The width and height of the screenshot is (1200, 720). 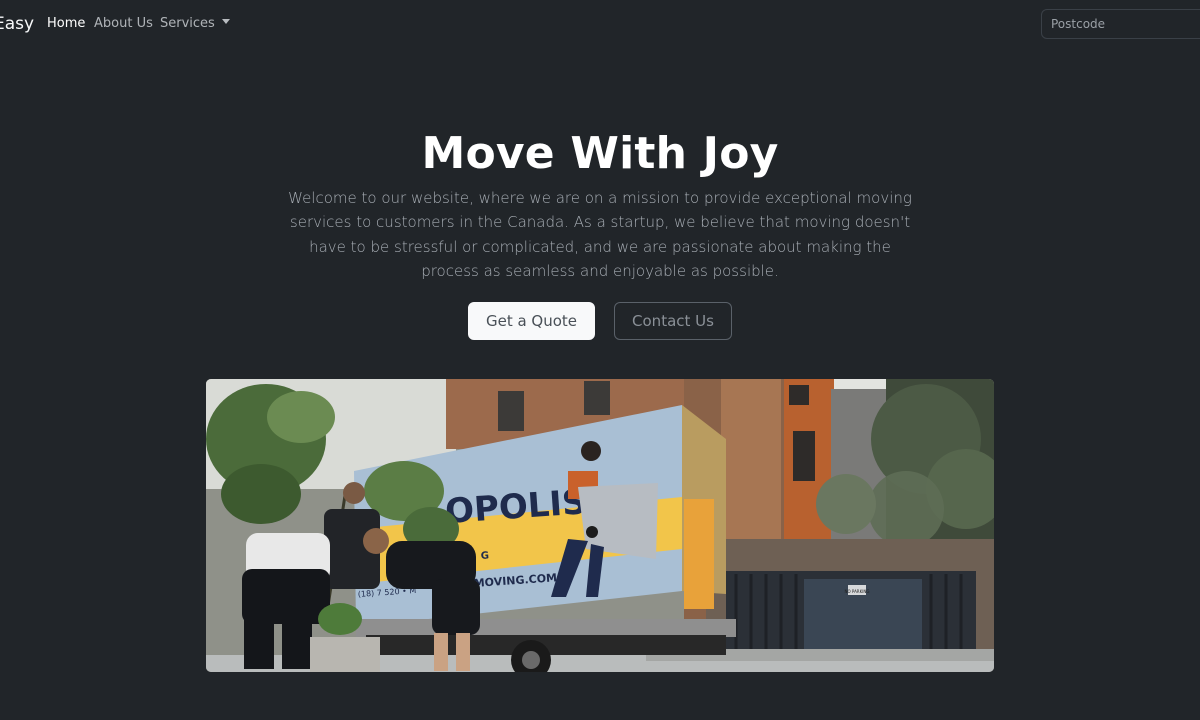 I want to click on nav-link-about-us: About Us, so click(x=123, y=24).